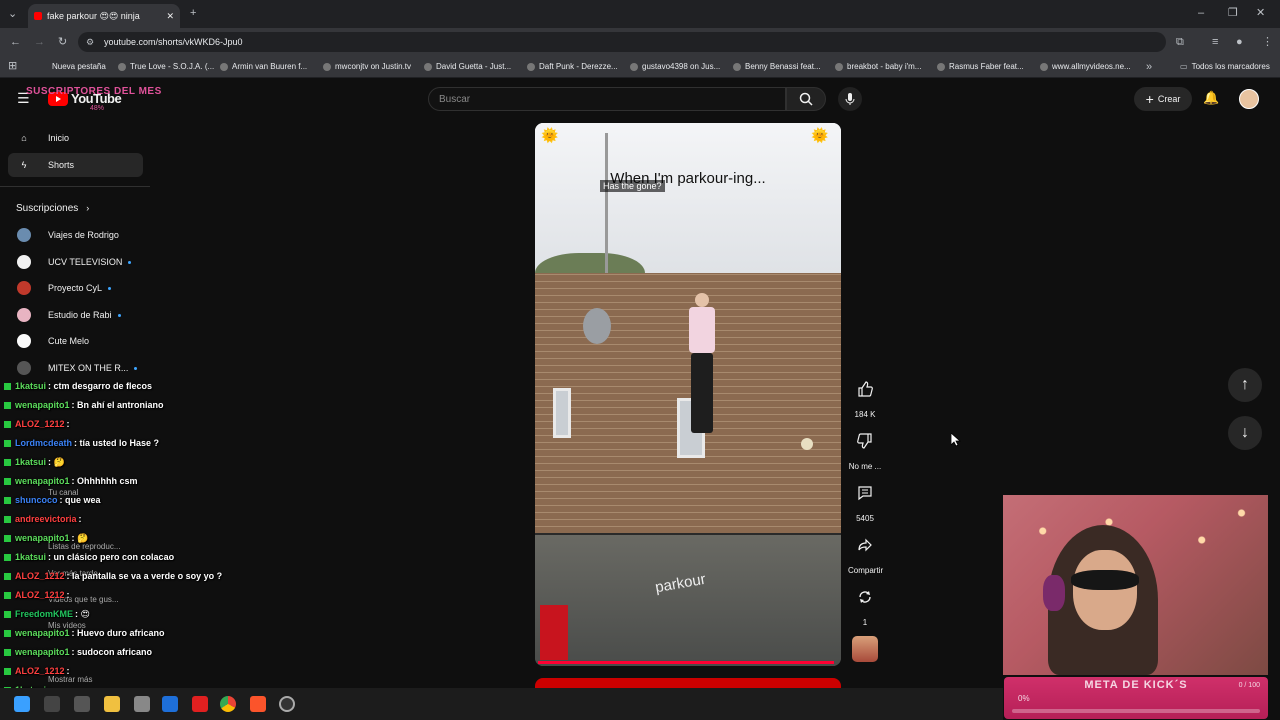 The width and height of the screenshot is (1280, 720). Describe the element at coordinates (12, 66) in the screenshot. I see `apps-icon: ⊞` at that location.